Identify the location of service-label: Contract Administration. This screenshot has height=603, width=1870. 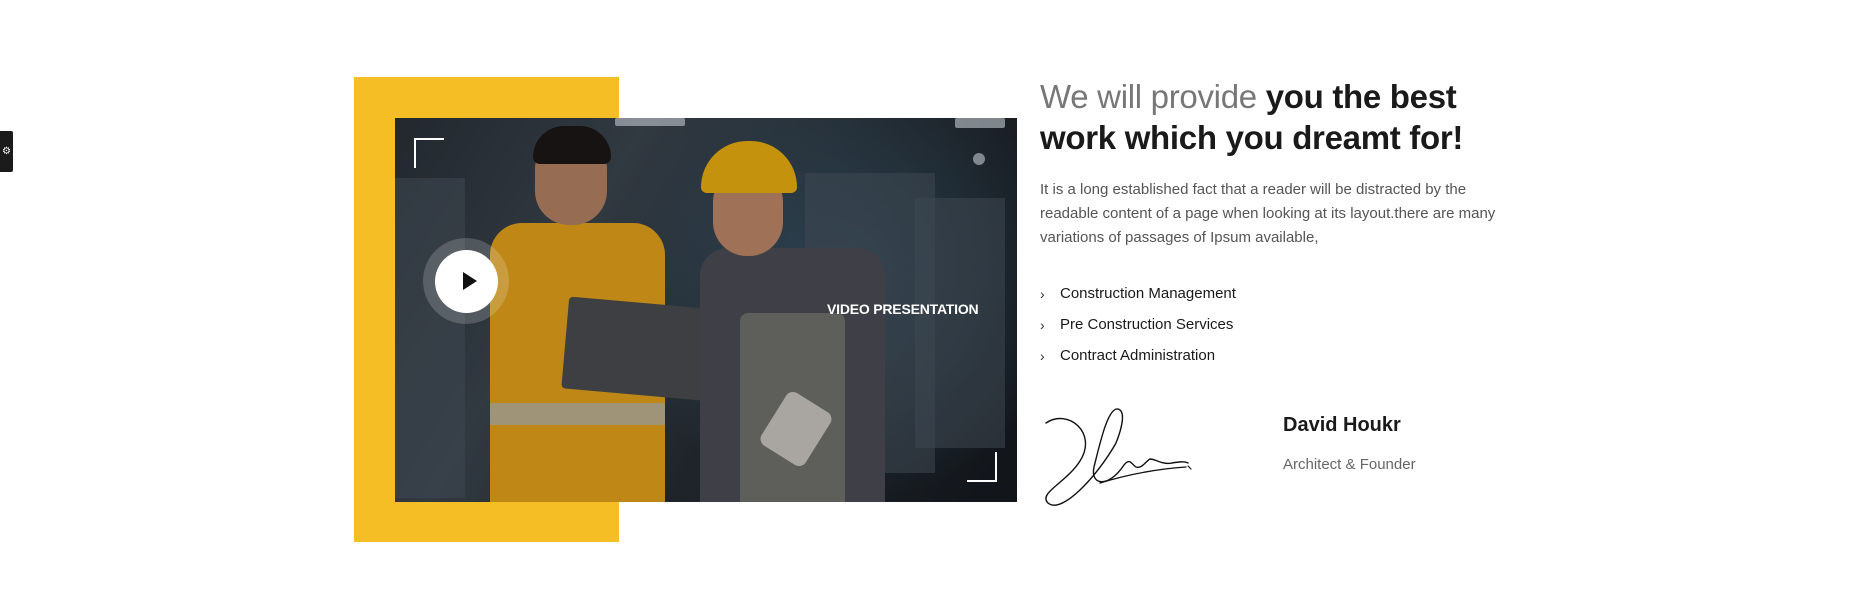
(1138, 355).